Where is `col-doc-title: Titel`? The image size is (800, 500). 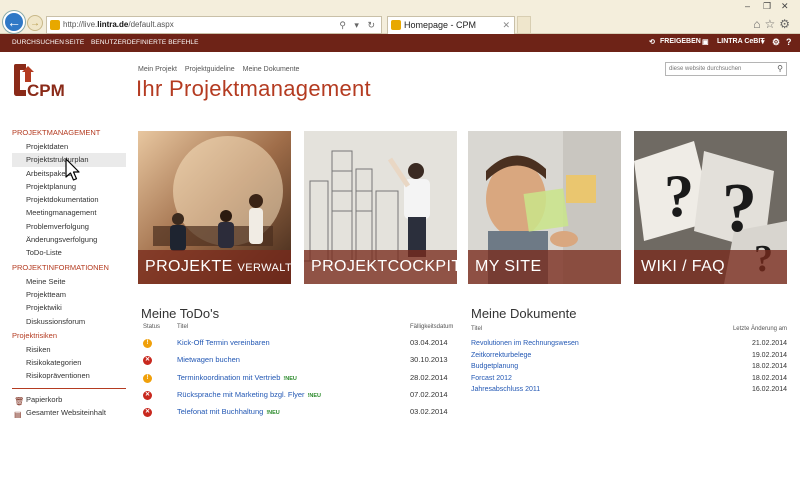
col-doc-title: Titel is located at coordinates (476, 329).